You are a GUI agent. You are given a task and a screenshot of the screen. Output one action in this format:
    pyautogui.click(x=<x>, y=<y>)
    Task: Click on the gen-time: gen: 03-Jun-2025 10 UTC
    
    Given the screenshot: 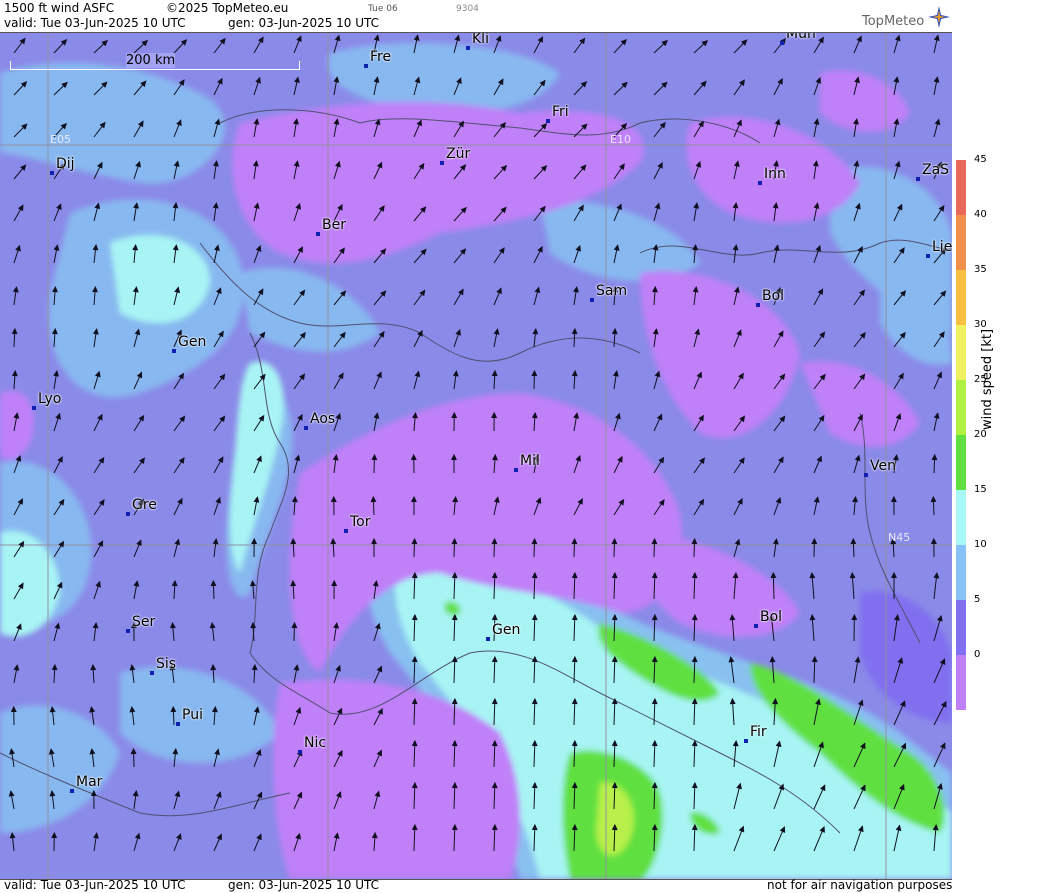 What is the action you would take?
    pyautogui.click(x=304, y=23)
    